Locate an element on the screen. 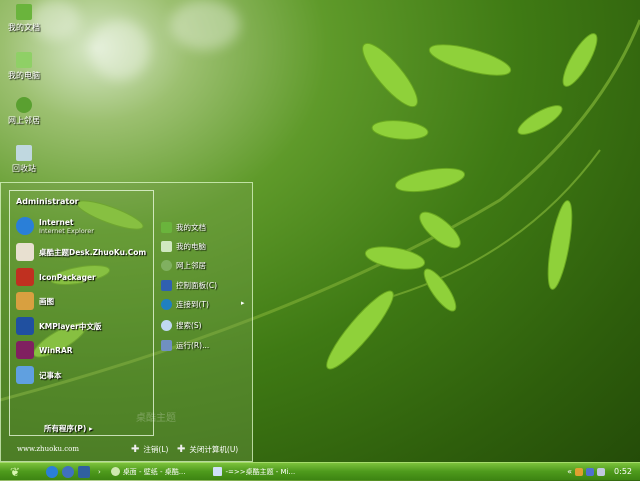 The image size is (640, 481). control-panel-icon is located at coordinates (166, 285).